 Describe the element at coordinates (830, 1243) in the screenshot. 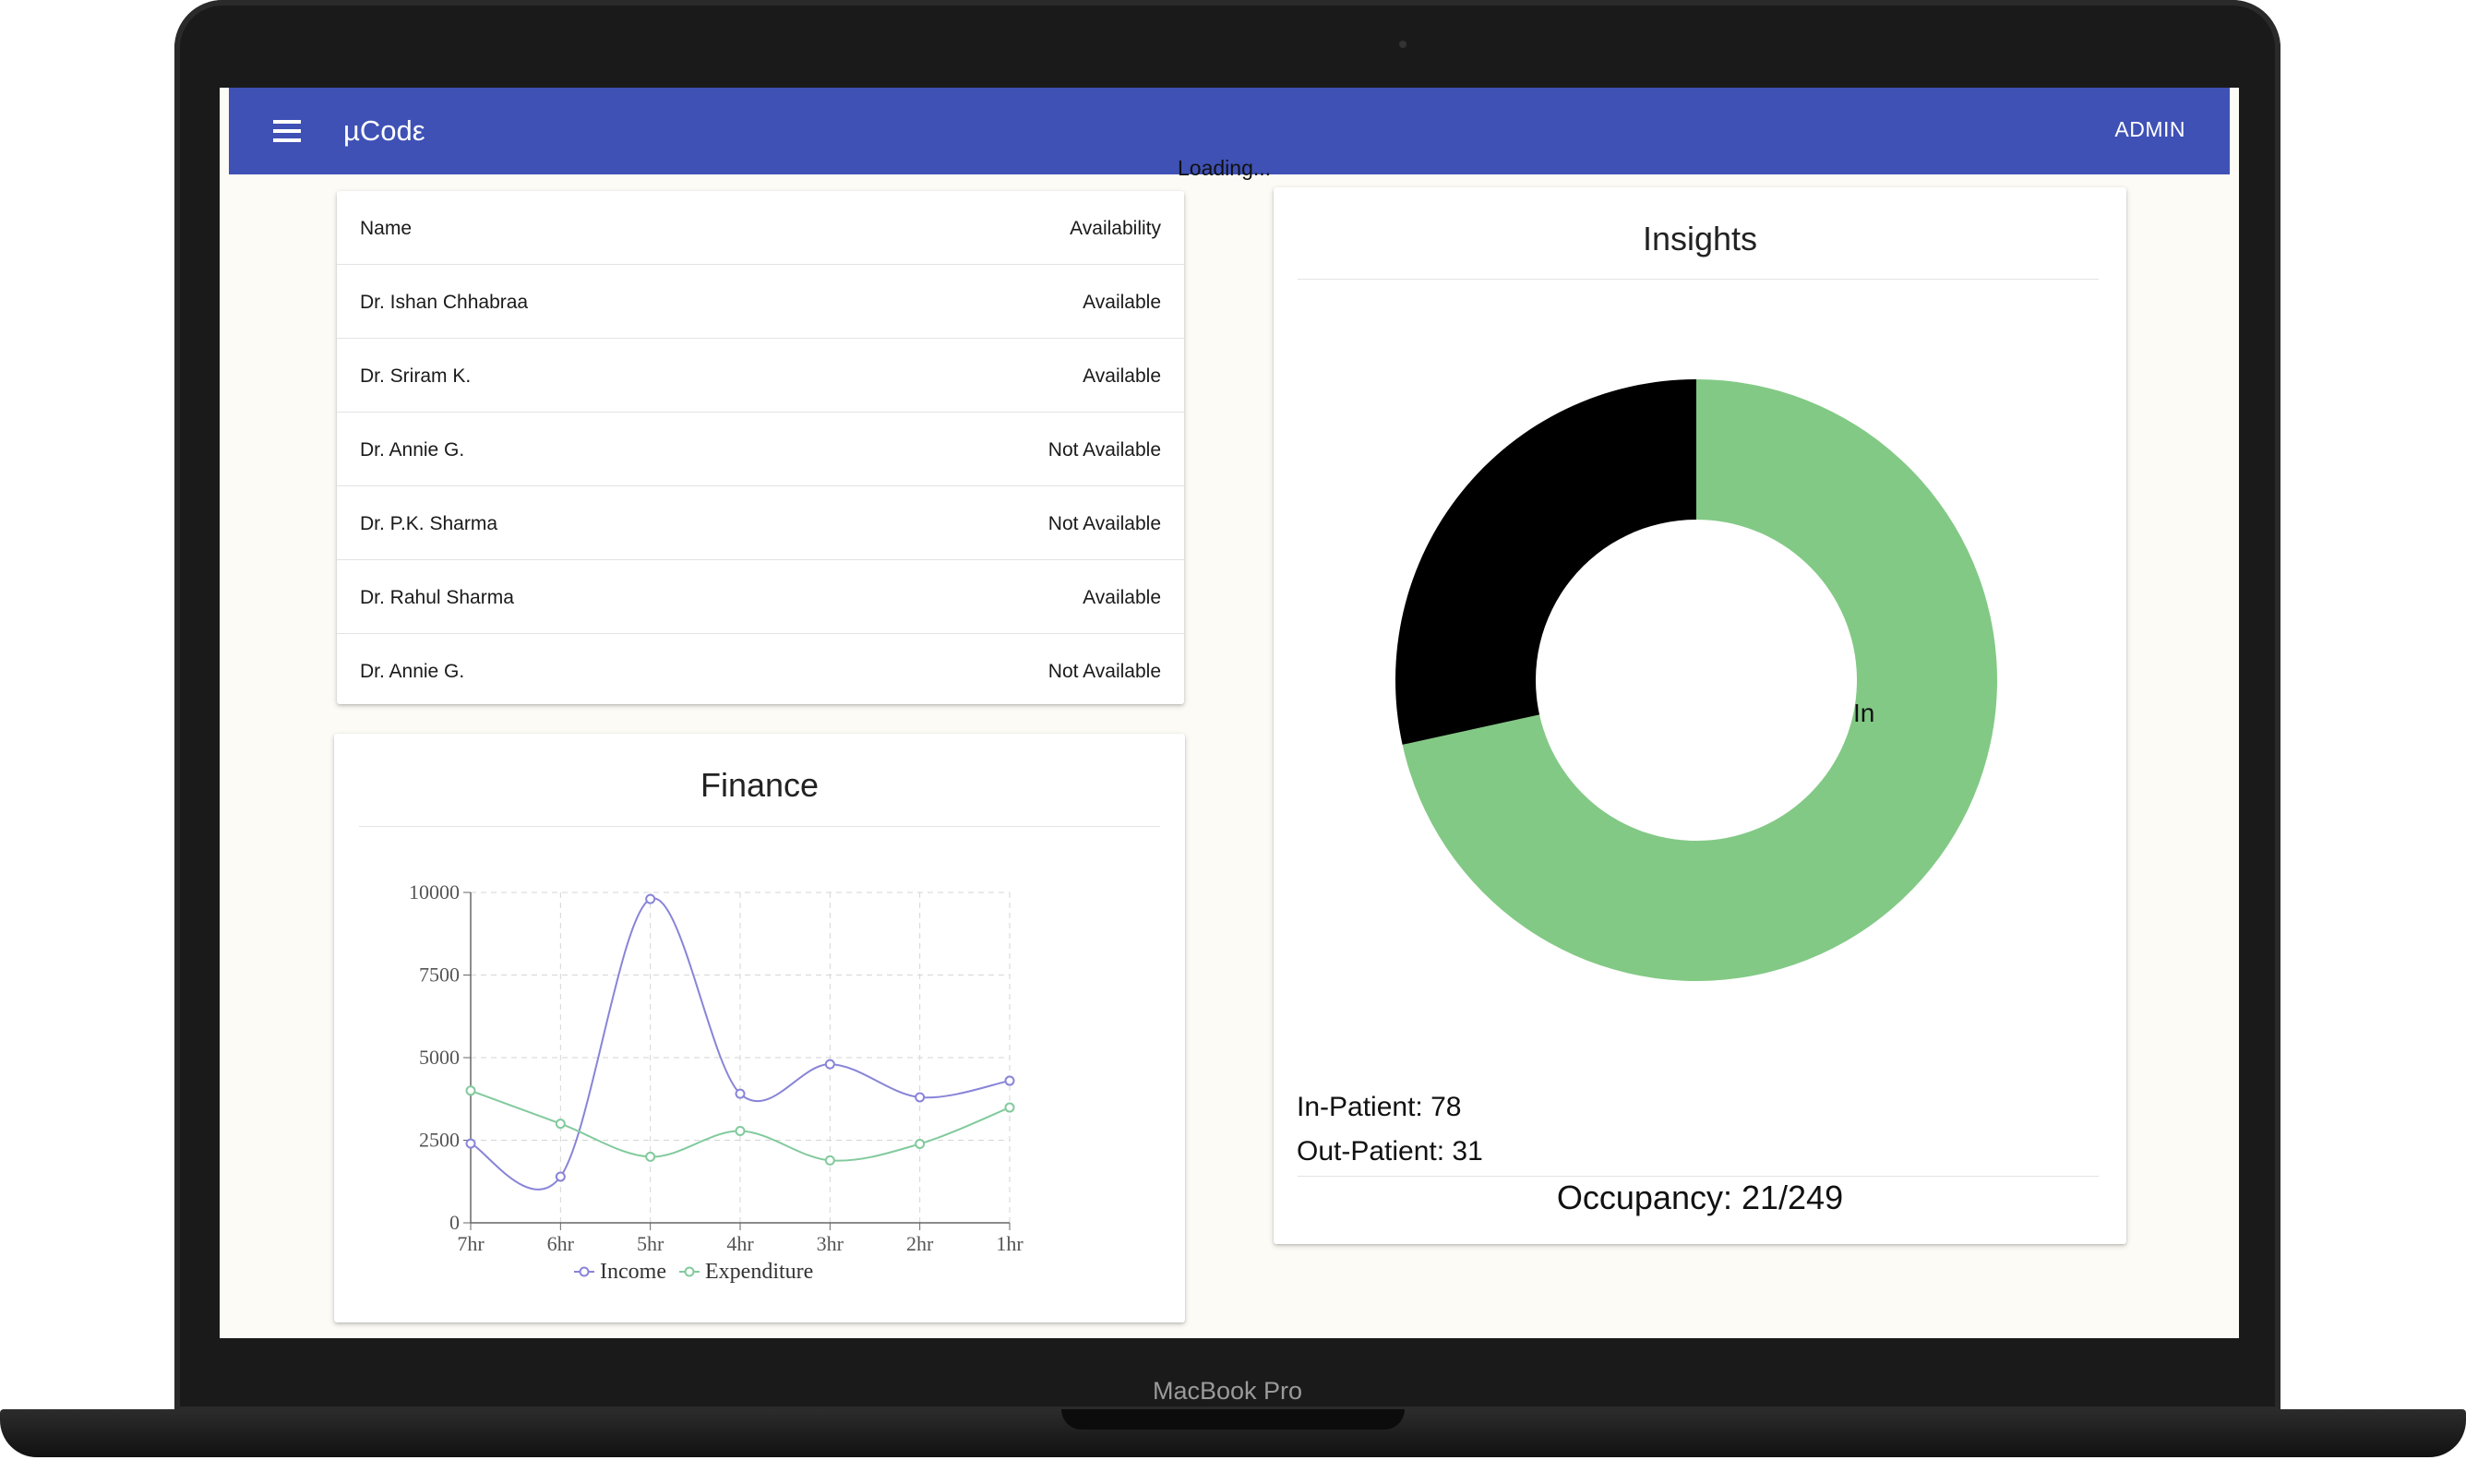

I see `x-tick-label: 3hr` at that location.